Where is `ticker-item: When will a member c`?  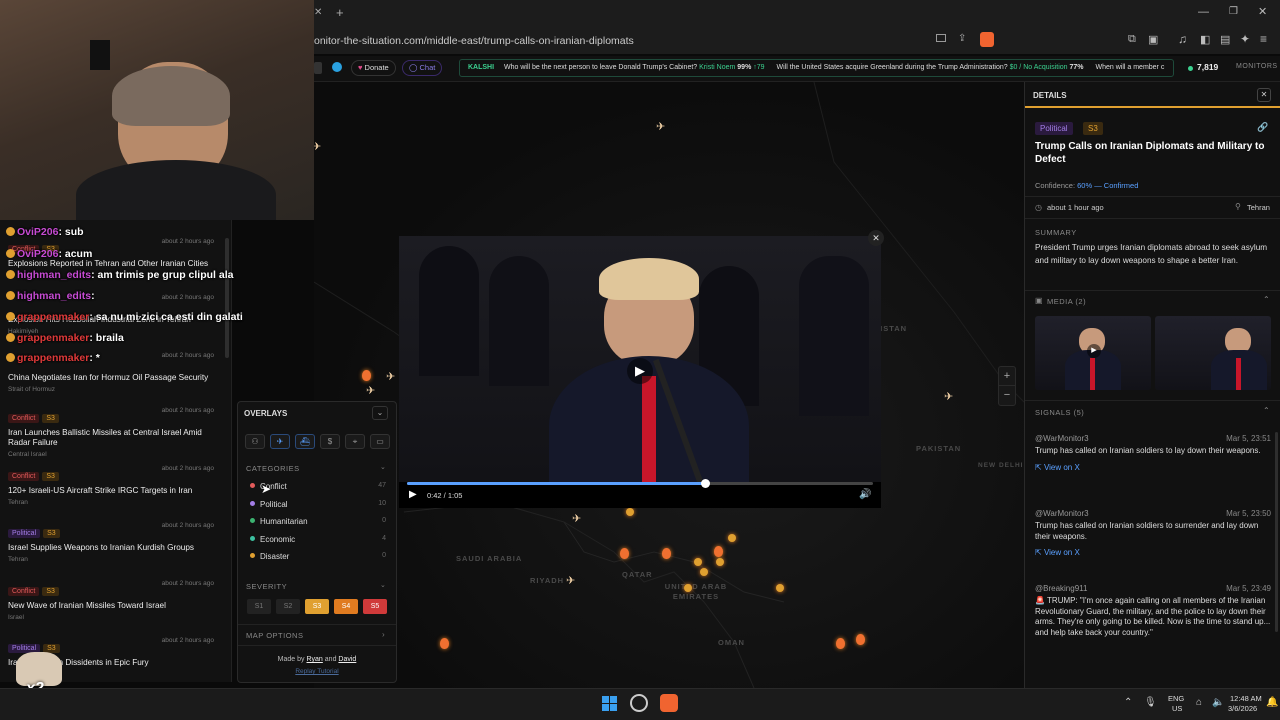
ticker-item: When will a member c is located at coordinates (1129, 67).